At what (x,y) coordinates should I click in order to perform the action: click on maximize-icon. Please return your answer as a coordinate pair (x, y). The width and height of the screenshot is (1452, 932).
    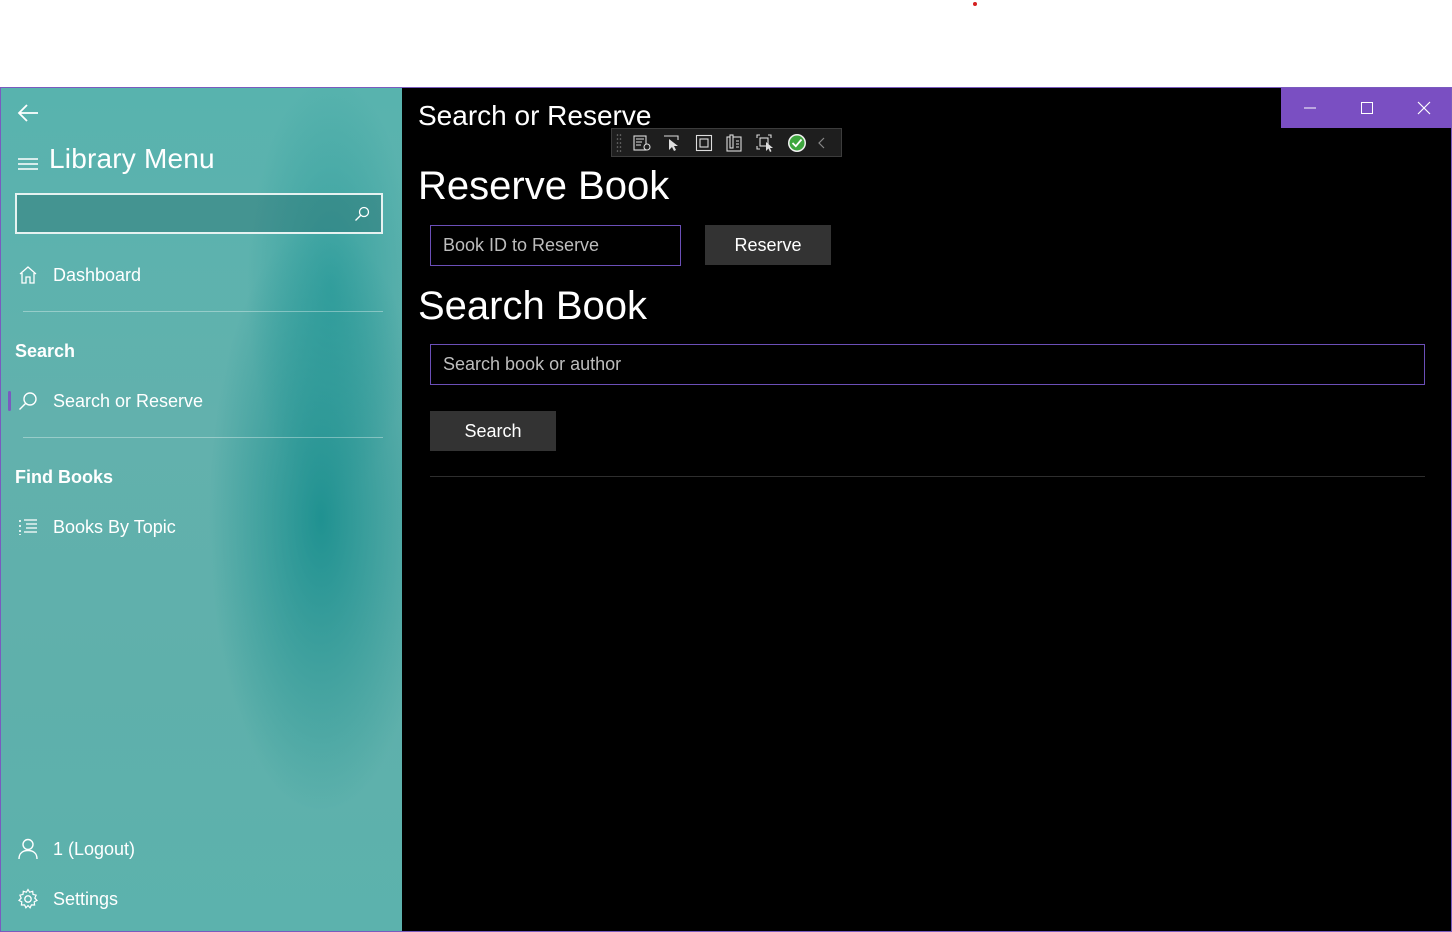
    Looking at the image, I should click on (1366, 108).